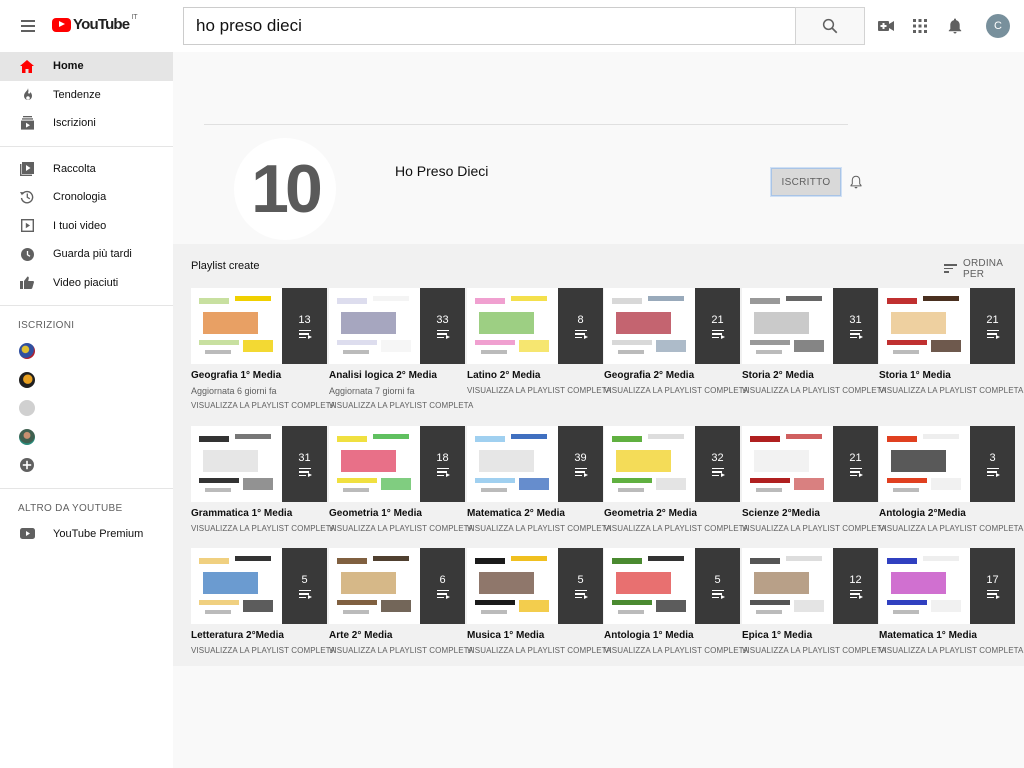  I want to click on playlist-title: Matematica 1° Media, so click(947, 635).